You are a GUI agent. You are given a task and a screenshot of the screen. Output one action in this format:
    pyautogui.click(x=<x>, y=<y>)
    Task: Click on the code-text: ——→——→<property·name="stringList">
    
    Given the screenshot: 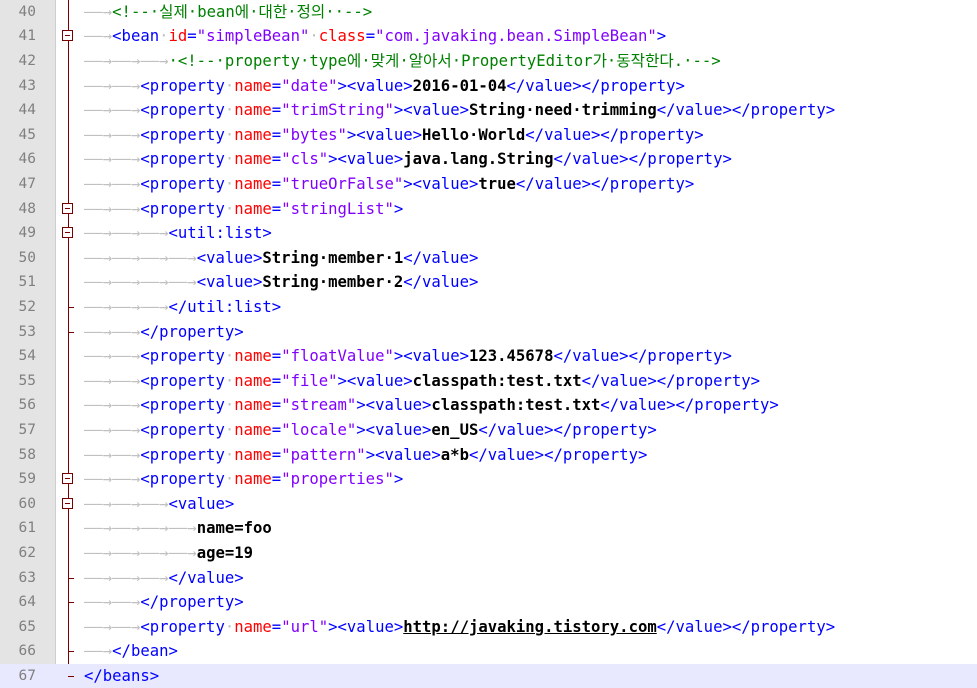 What is the action you would take?
    pyautogui.click(x=243, y=209)
    